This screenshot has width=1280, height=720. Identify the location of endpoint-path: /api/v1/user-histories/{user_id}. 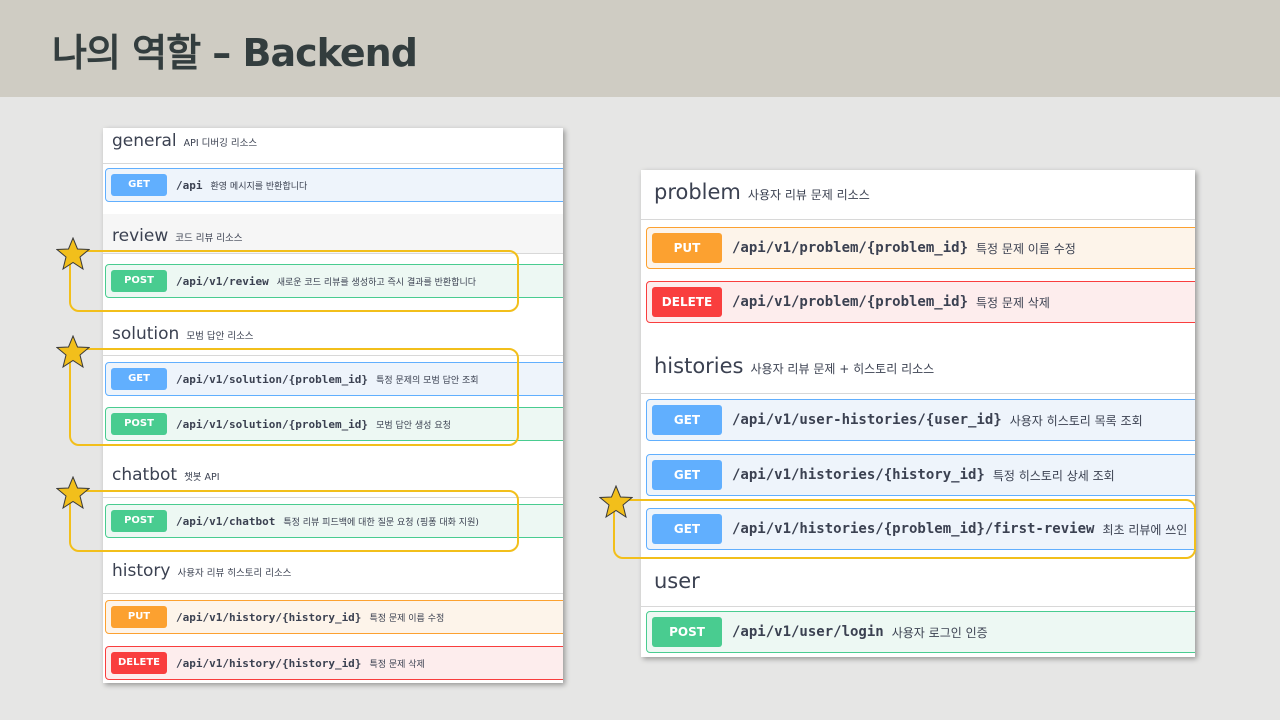
(867, 420).